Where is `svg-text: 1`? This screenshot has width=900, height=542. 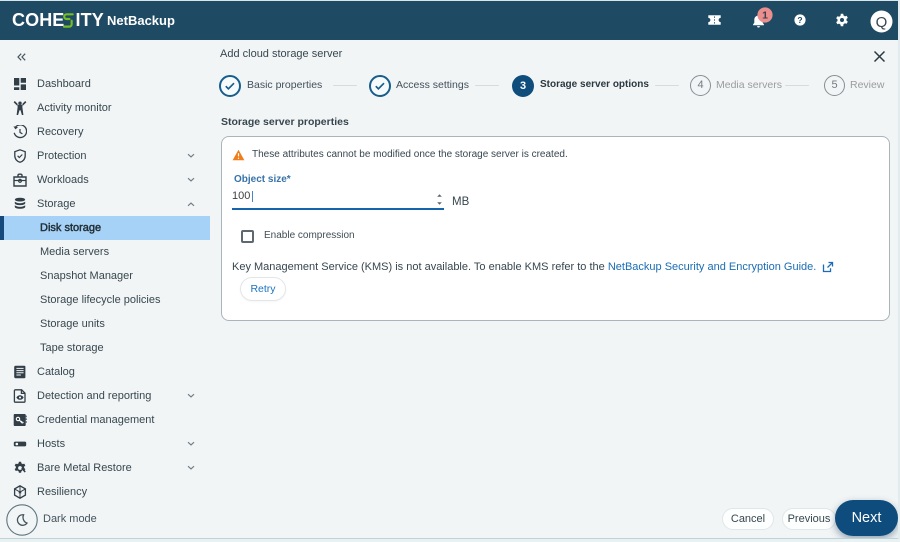 svg-text: 1 is located at coordinates (765, 16).